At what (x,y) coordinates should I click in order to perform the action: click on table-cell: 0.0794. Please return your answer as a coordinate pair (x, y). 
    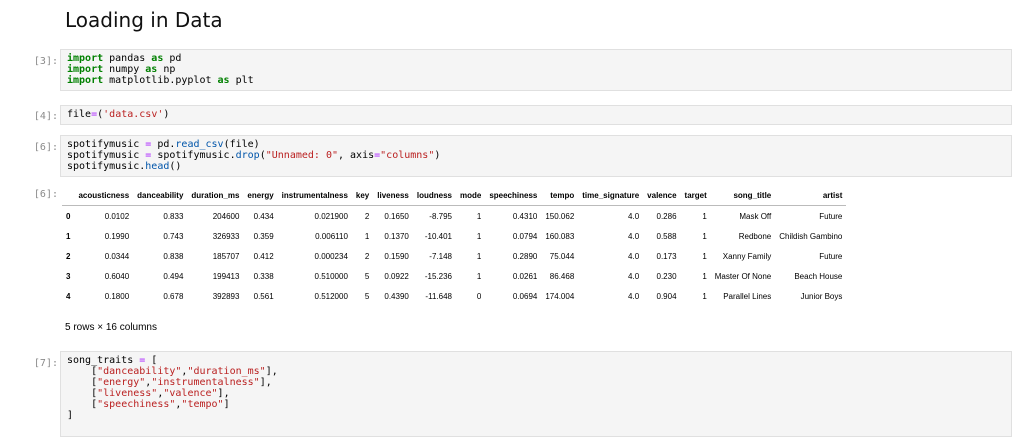
    Looking at the image, I should click on (525, 236).